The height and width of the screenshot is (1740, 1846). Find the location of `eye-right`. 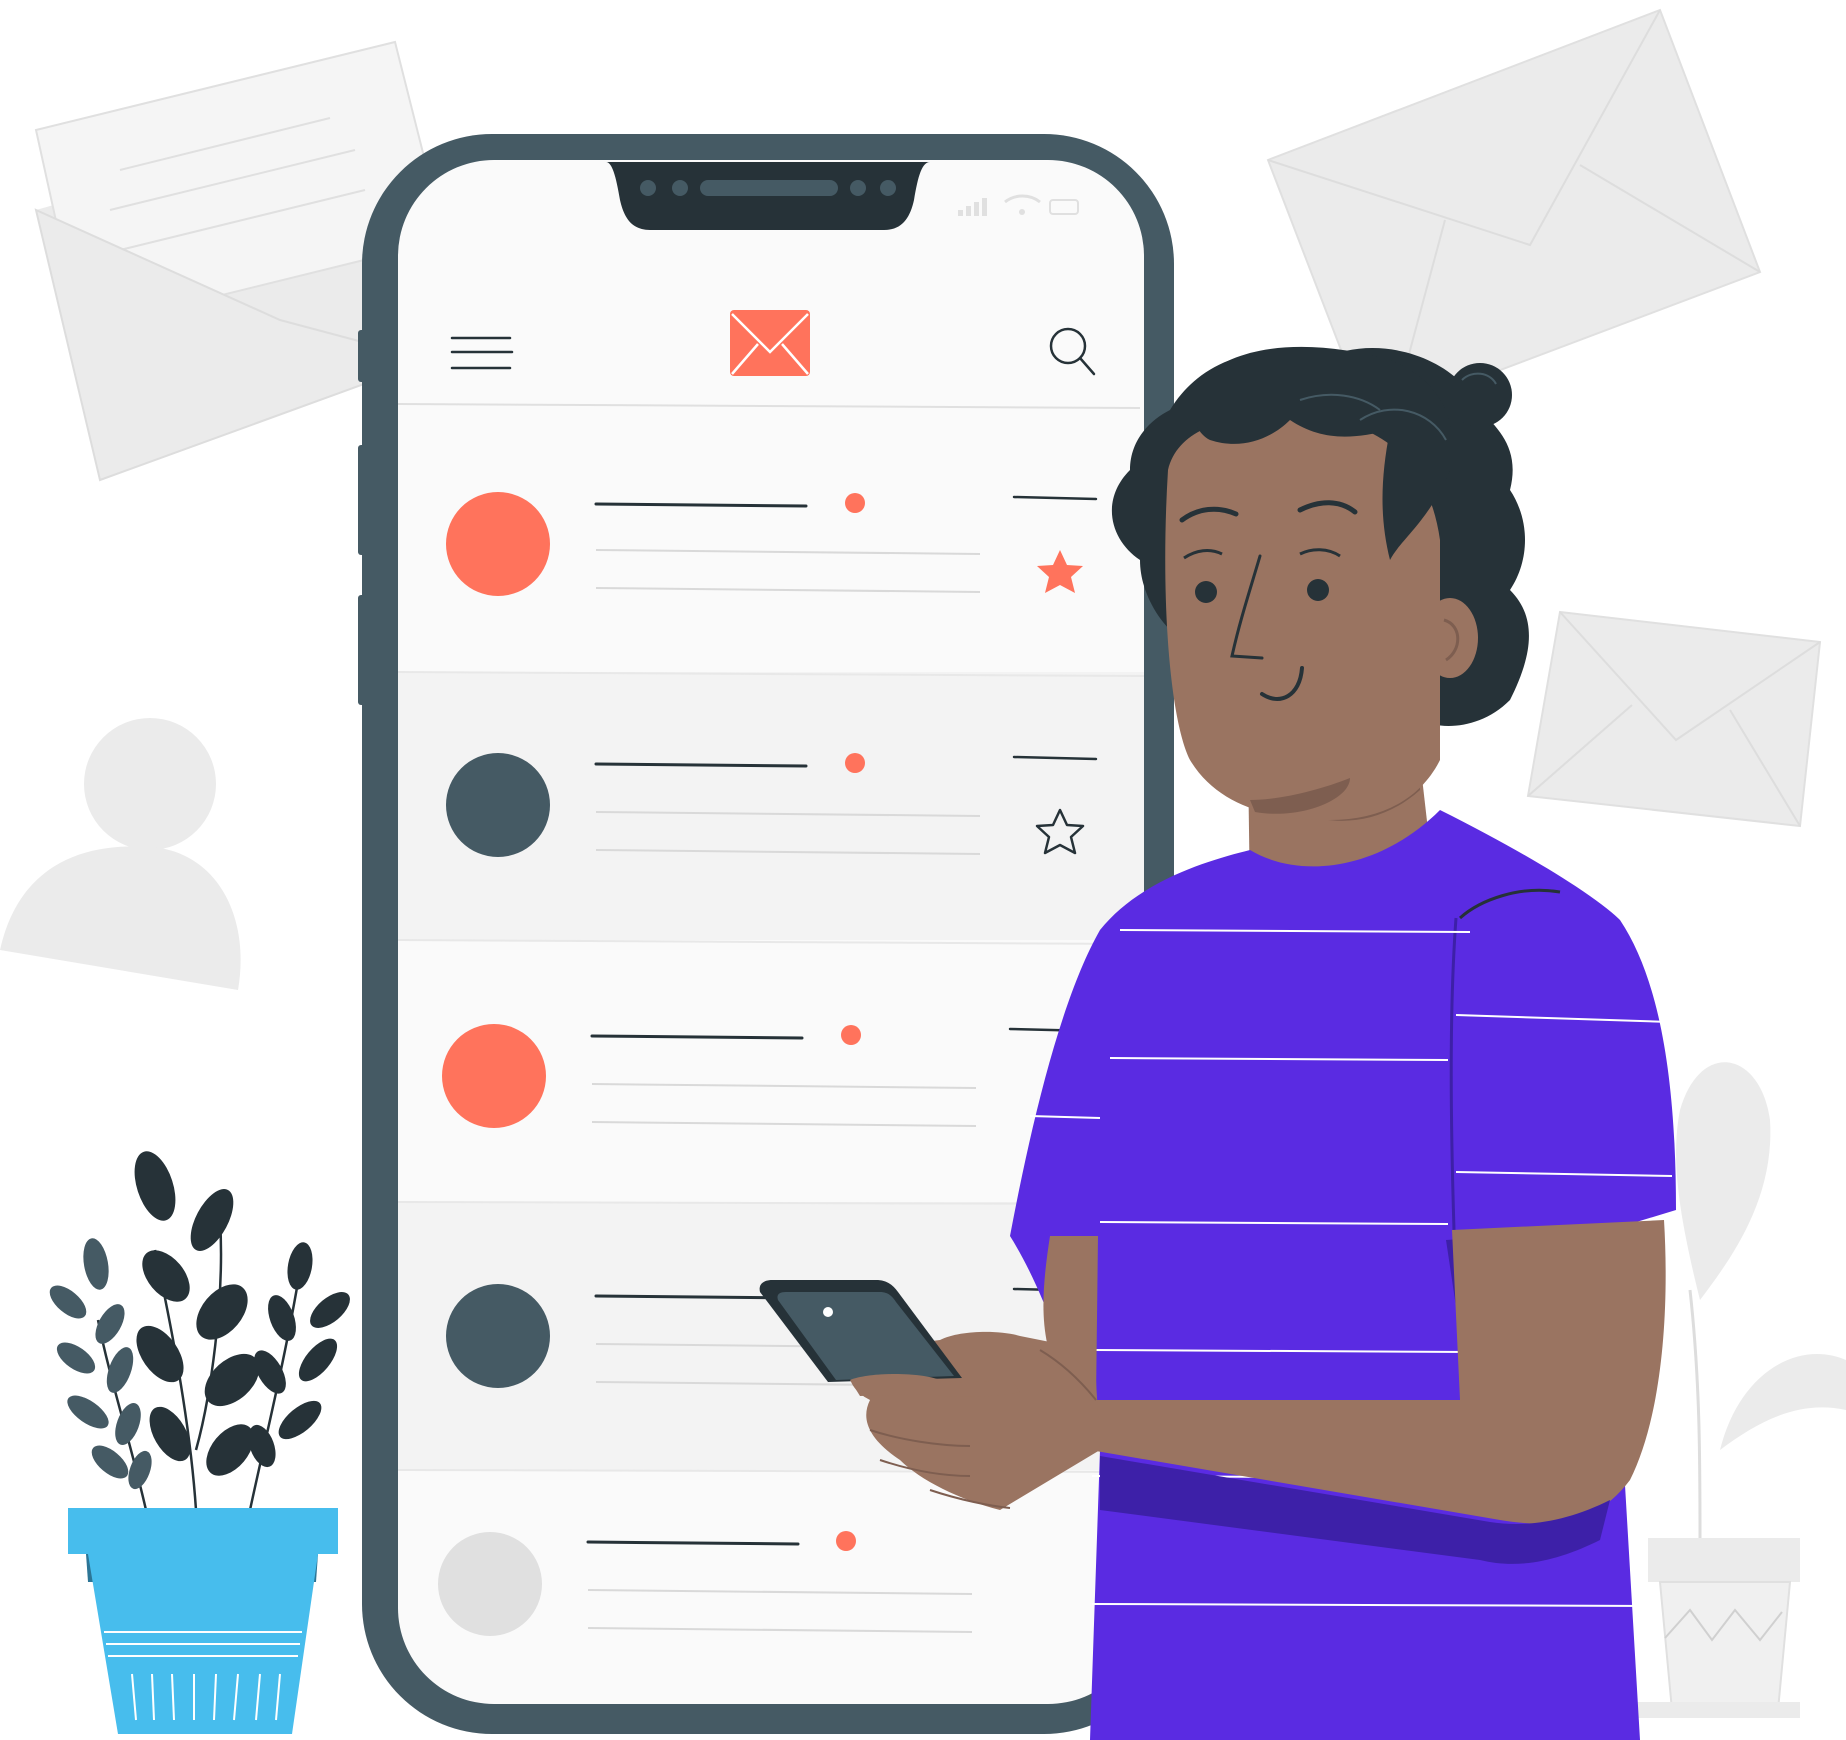

eye-right is located at coordinates (1318, 590).